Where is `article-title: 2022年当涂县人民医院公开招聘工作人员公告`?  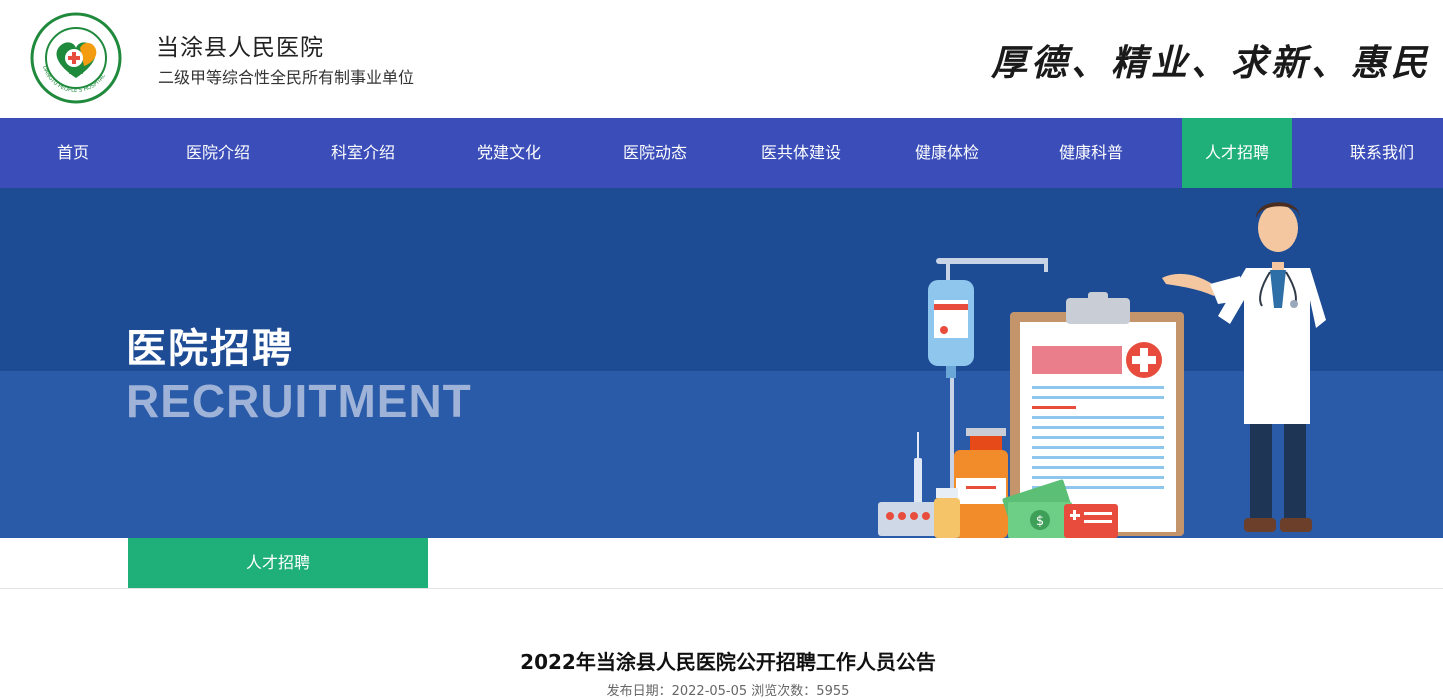
article-title: 2022年当涂县人民医院公开招聘工作人员公告 is located at coordinates (728, 662).